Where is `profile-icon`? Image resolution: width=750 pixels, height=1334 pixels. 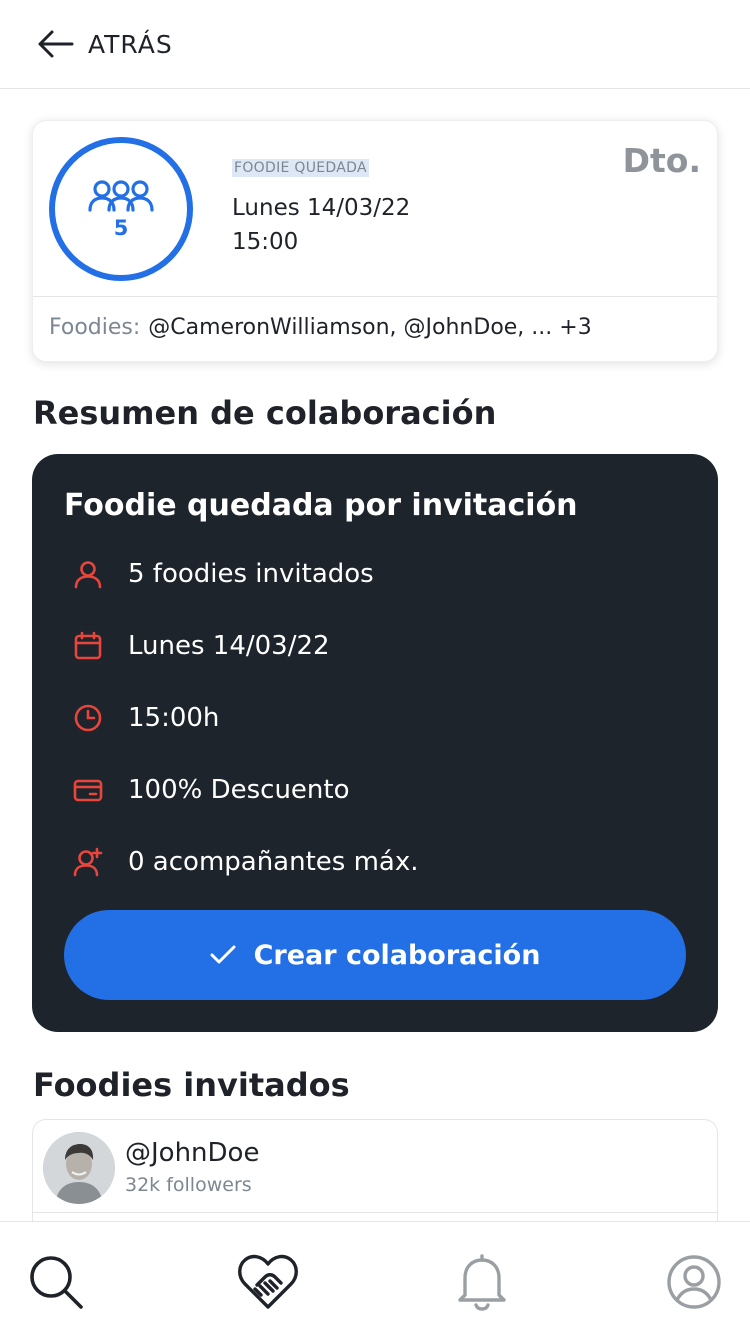
profile-icon is located at coordinates (694, 1282).